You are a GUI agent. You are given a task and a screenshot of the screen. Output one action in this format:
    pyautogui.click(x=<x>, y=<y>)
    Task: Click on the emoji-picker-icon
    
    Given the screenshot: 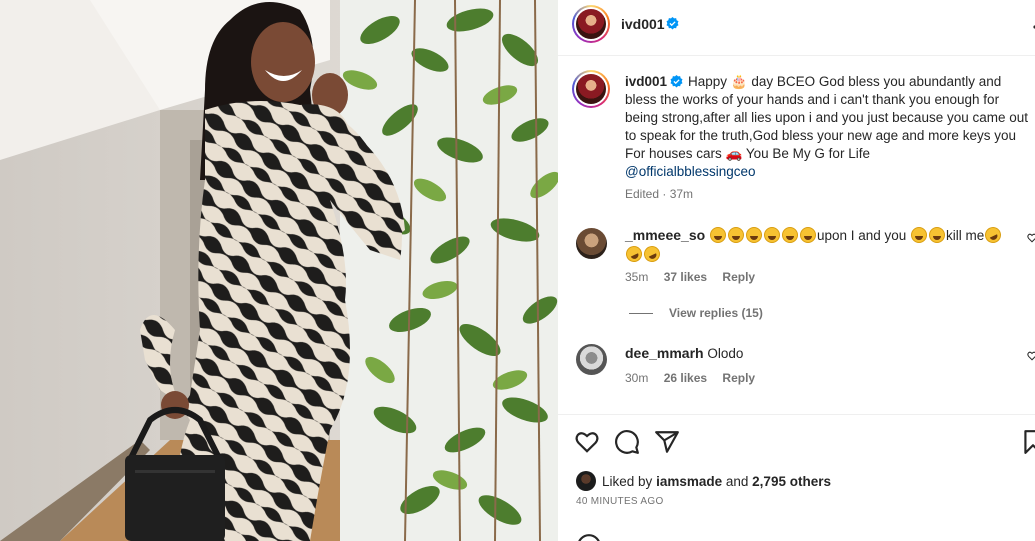 What is the action you would take?
    pyautogui.click(x=589, y=537)
    